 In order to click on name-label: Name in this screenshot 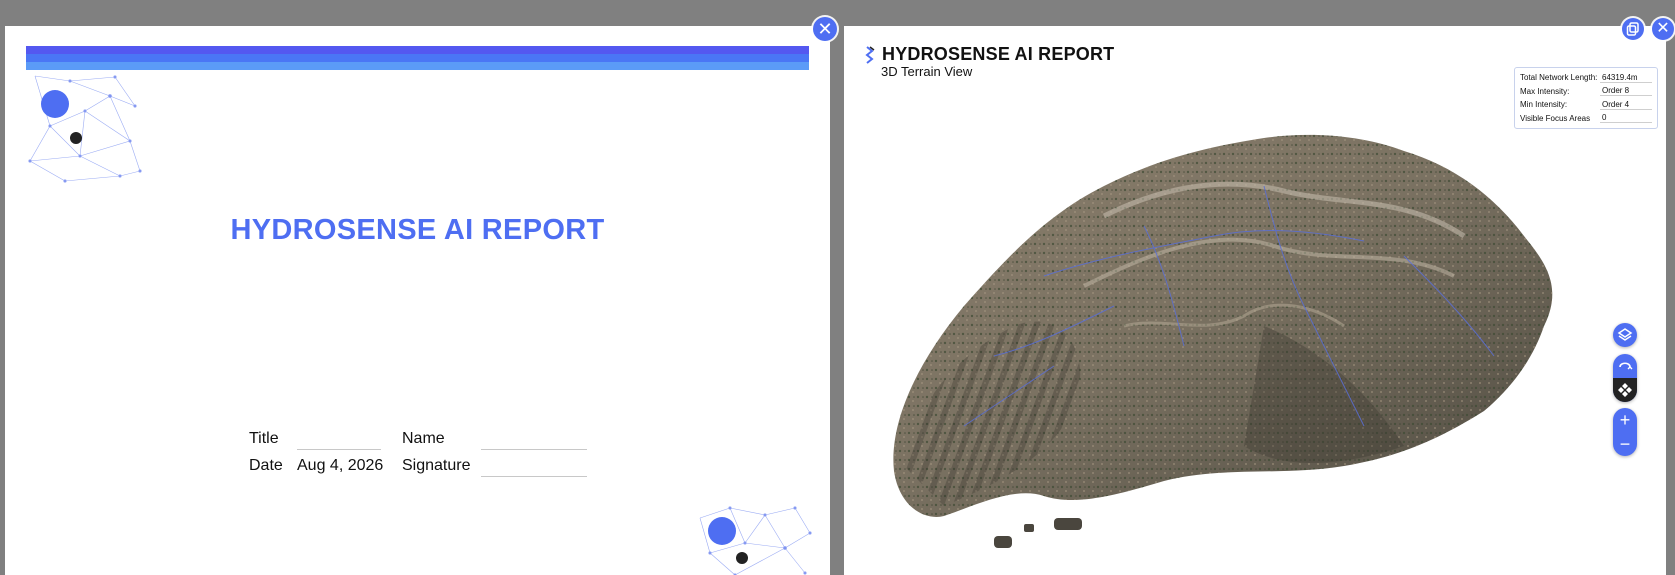, I will do `click(423, 438)`.